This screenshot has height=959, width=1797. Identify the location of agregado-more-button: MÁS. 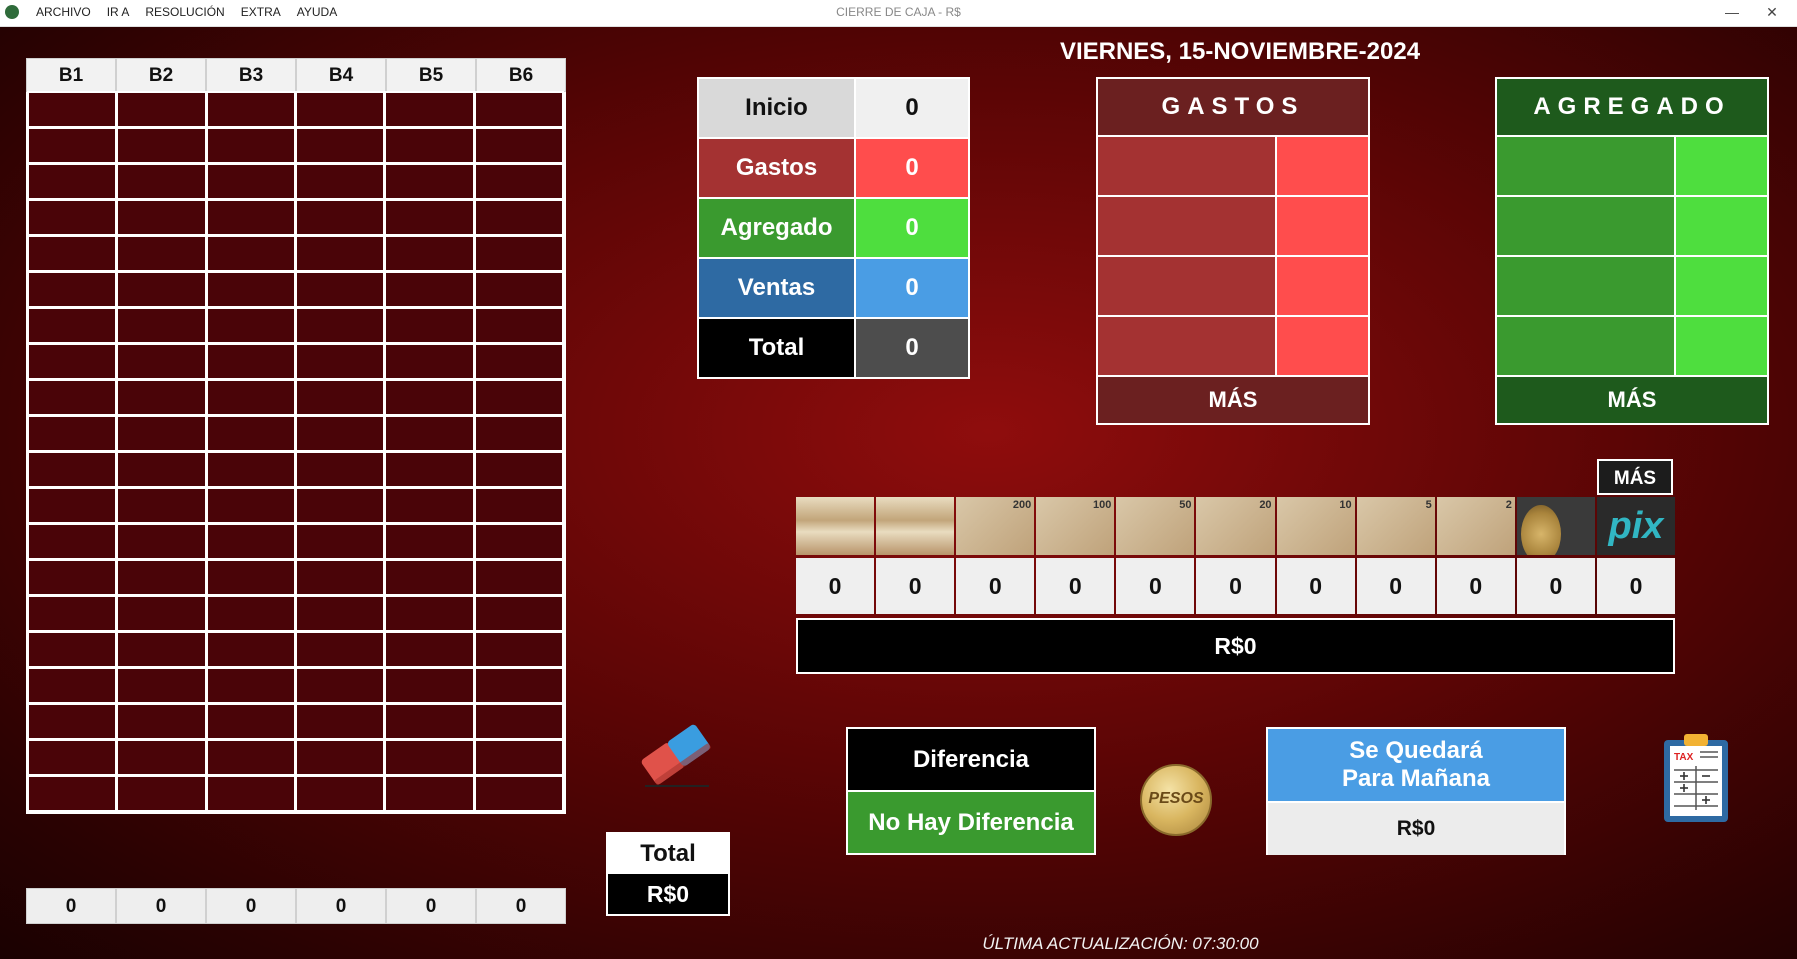
(1632, 400).